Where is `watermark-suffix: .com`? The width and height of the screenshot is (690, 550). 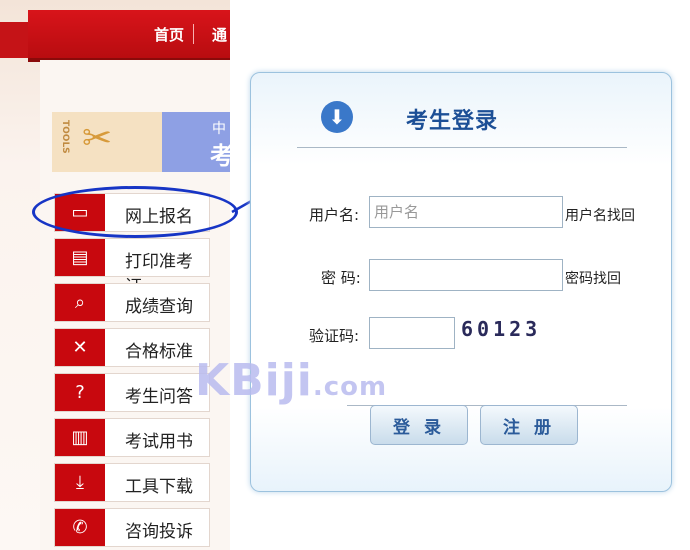 watermark-suffix: .com is located at coordinates (350, 387).